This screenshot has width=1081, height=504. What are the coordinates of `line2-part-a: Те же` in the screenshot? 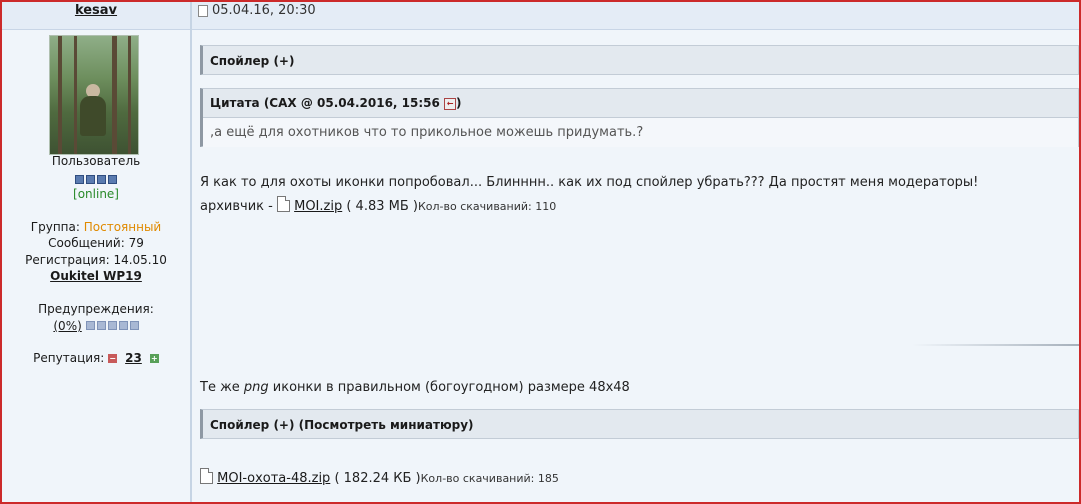 It's located at (222, 387).